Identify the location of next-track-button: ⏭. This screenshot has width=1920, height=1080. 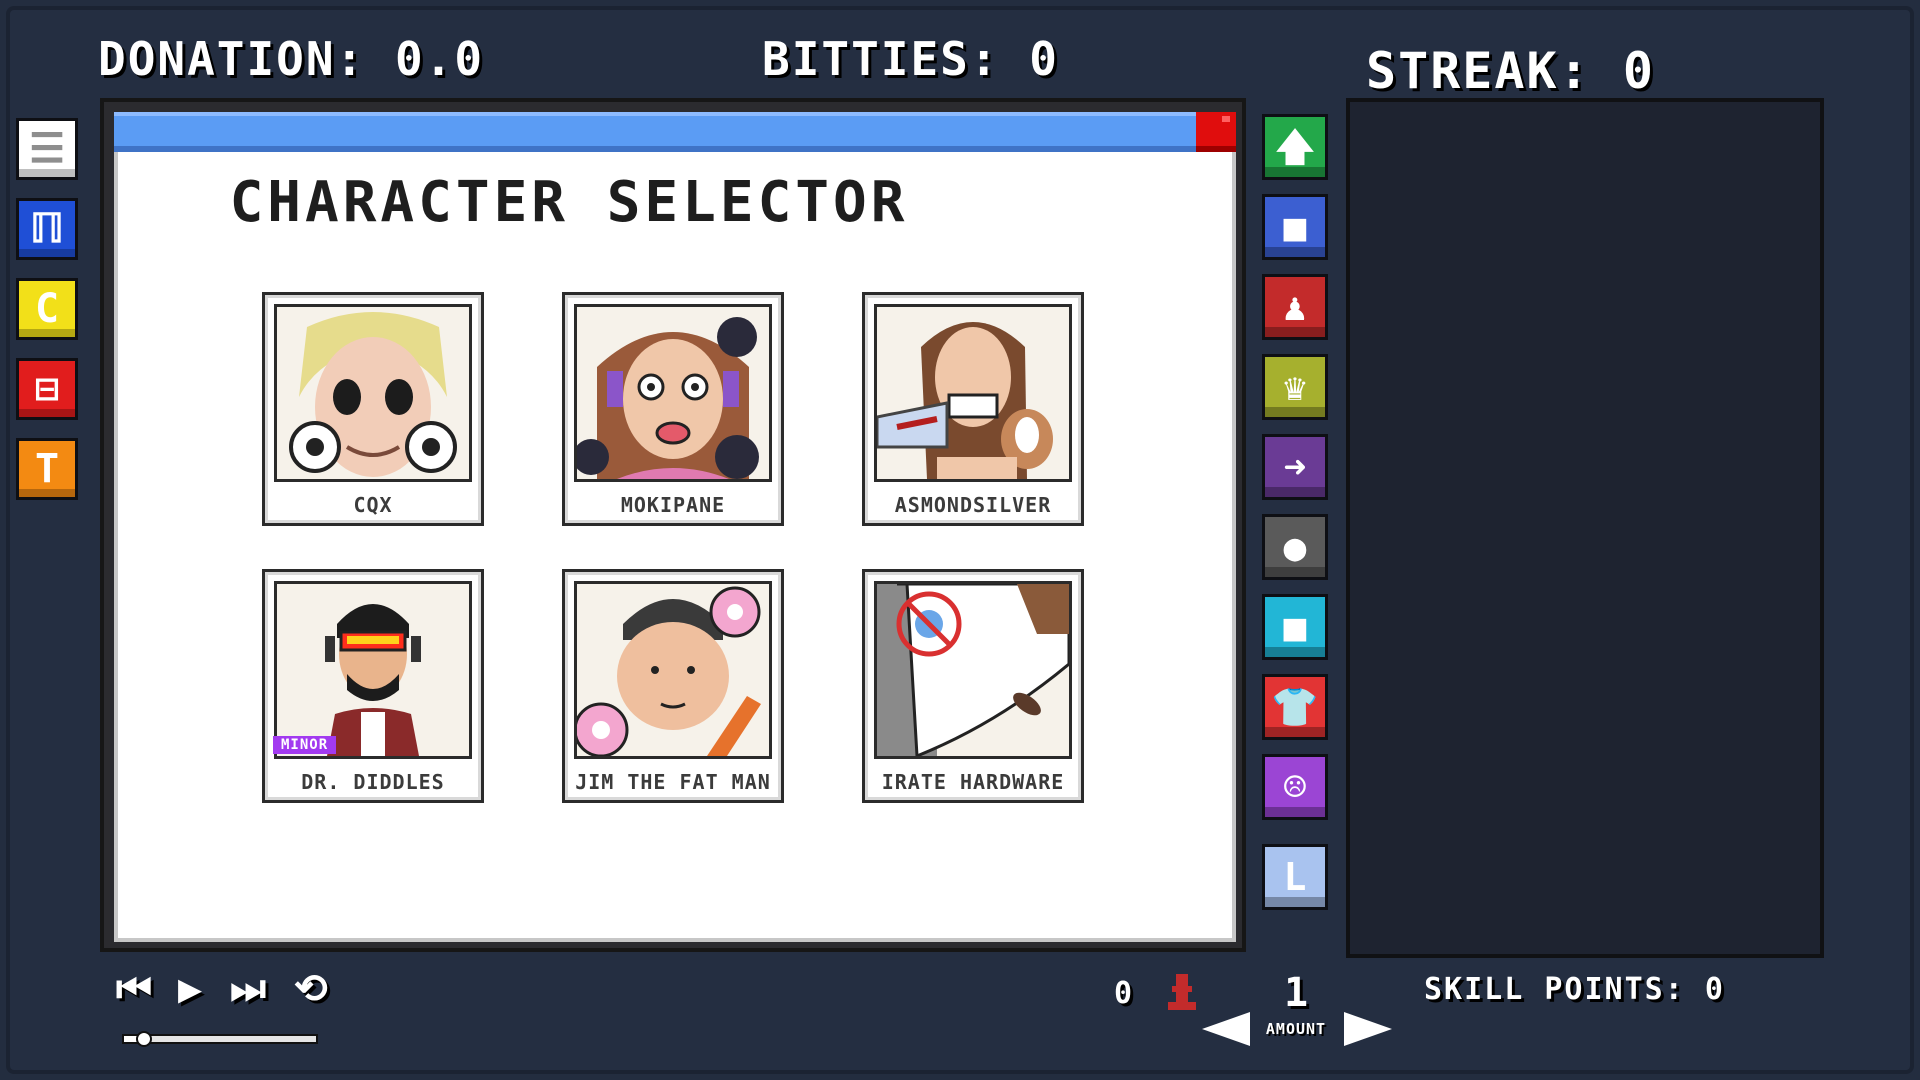
(248, 989).